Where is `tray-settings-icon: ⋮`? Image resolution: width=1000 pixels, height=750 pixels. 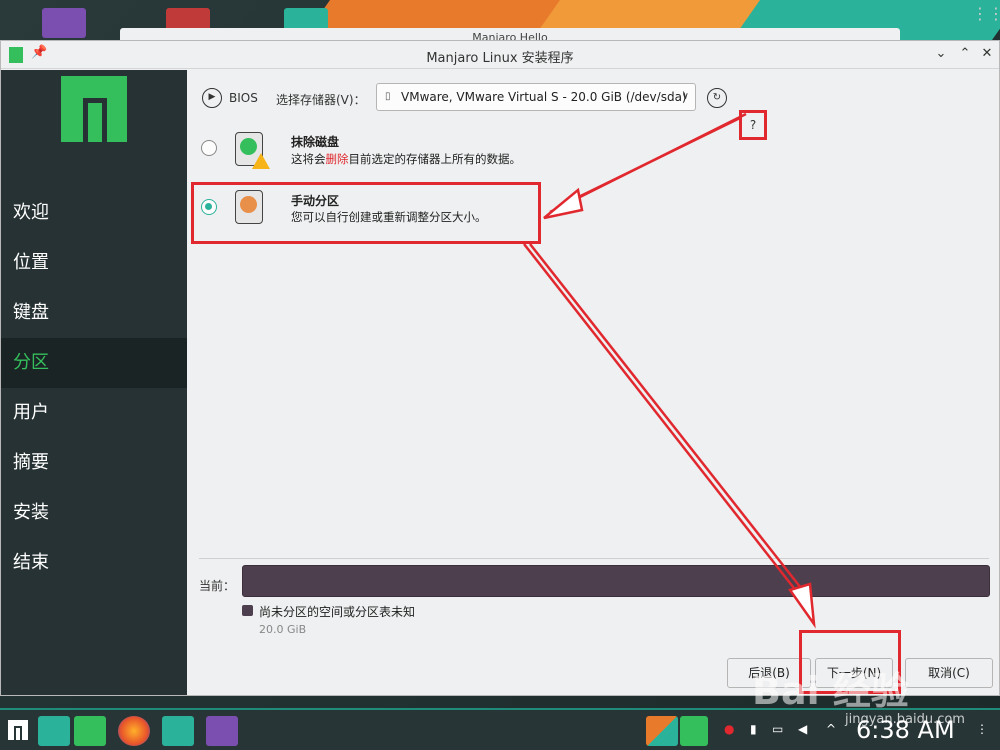 tray-settings-icon: ⋮ is located at coordinates (982, 729).